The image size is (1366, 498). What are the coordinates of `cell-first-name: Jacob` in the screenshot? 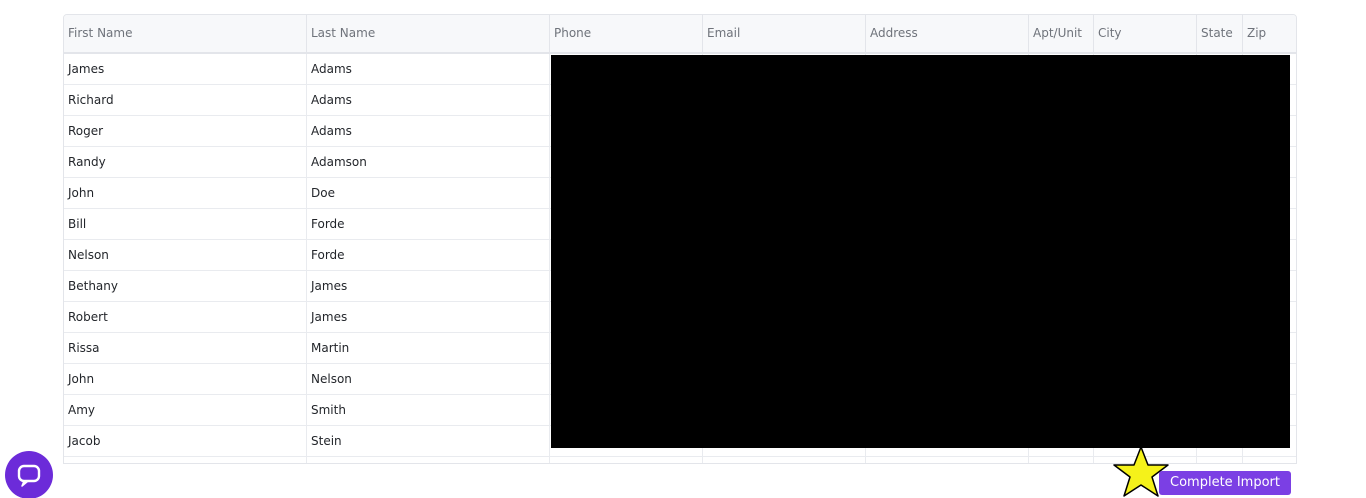 It's located at (185, 441).